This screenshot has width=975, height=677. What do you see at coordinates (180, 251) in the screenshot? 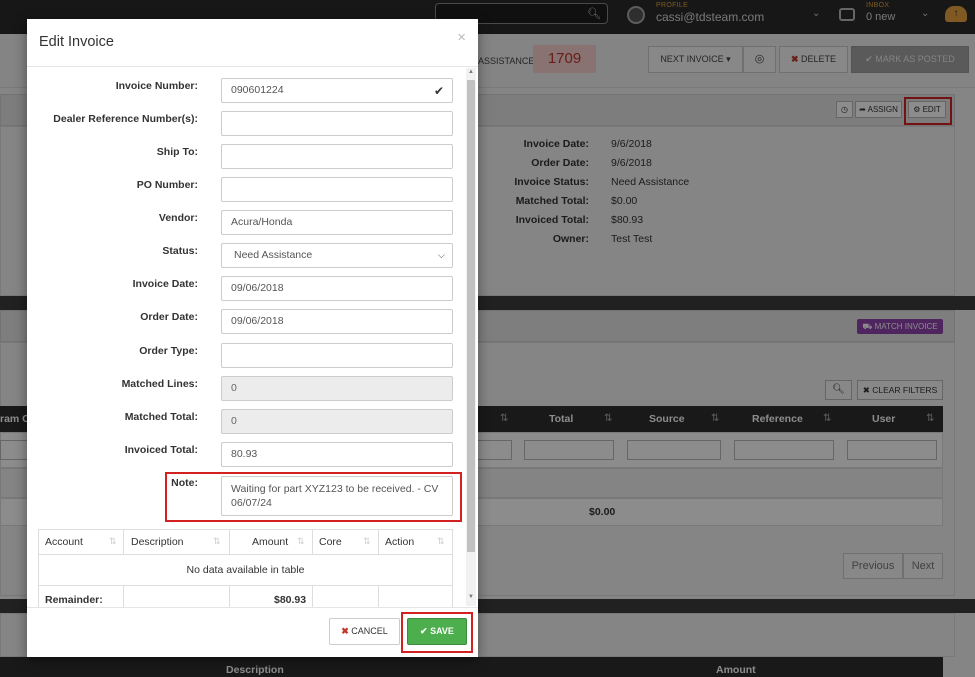
I see `status-label: Status:` at bounding box center [180, 251].